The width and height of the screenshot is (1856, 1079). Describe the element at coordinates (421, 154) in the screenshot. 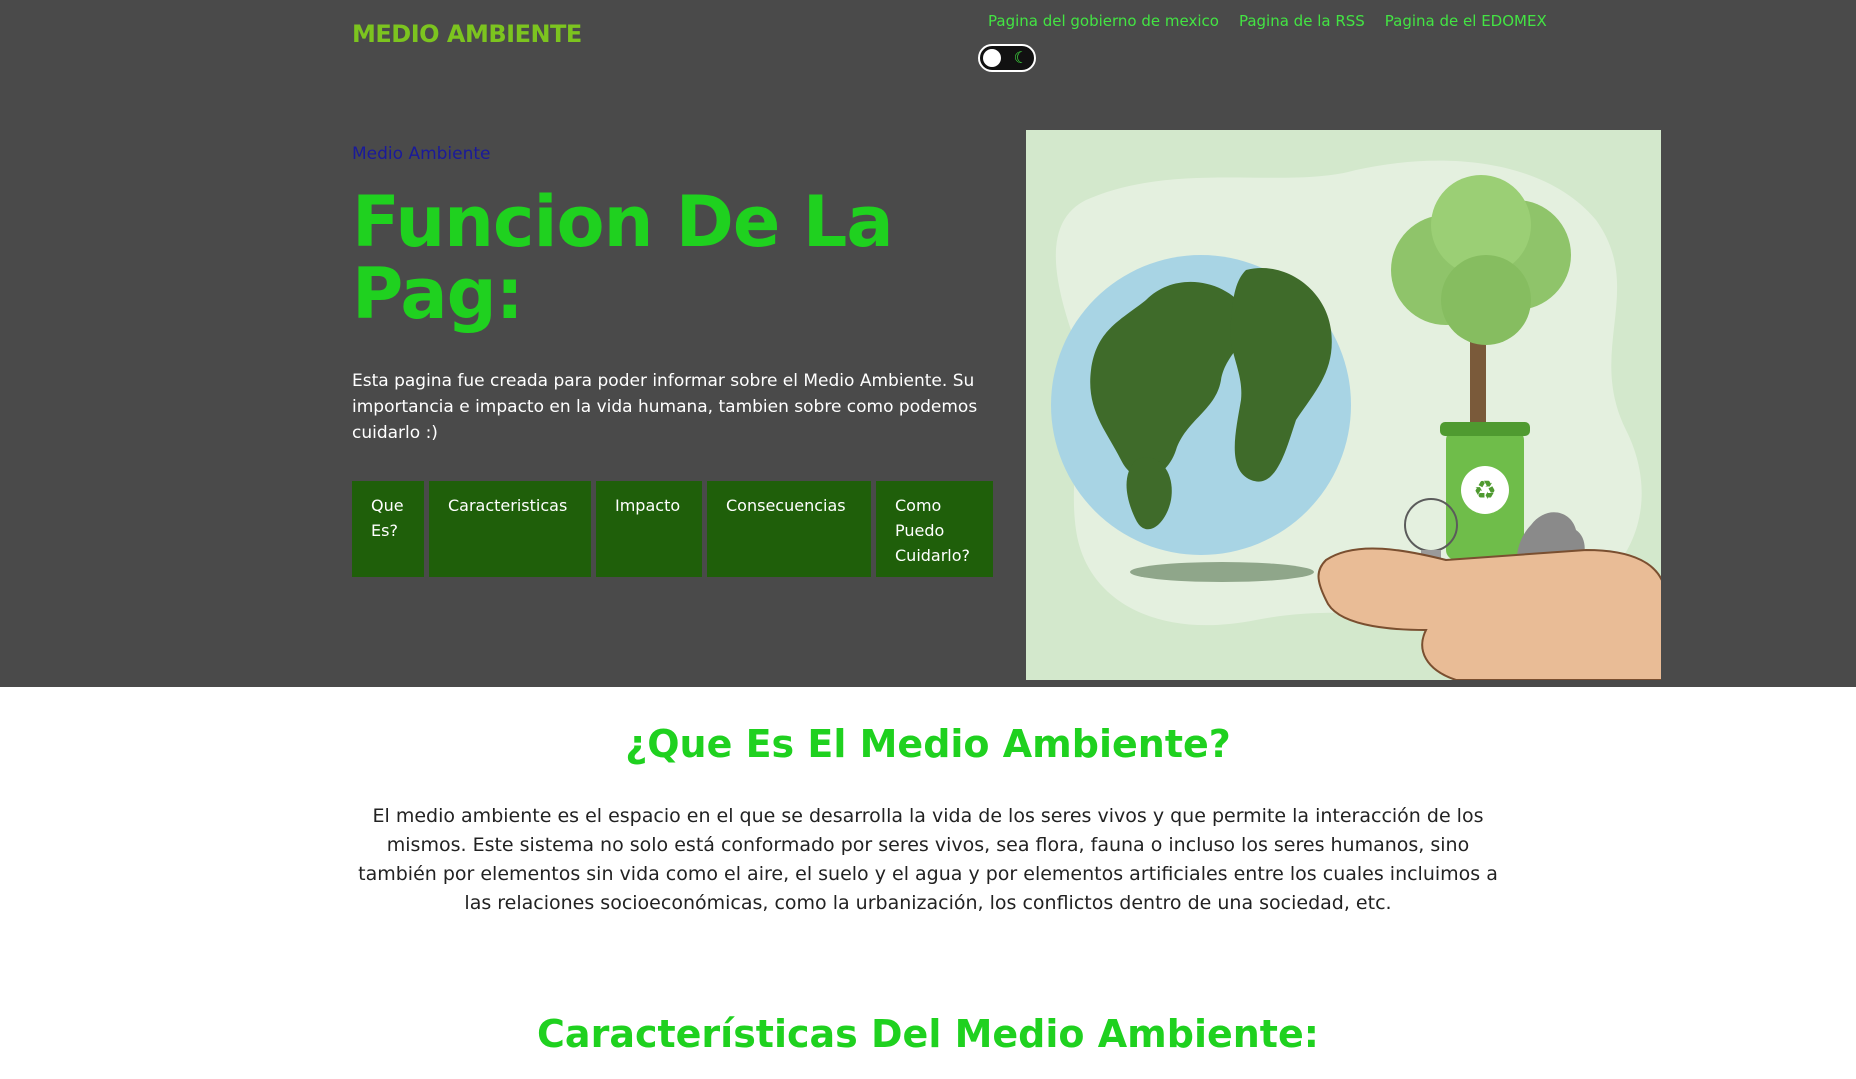

I see `hero-kicker: Medio Ambiente` at that location.